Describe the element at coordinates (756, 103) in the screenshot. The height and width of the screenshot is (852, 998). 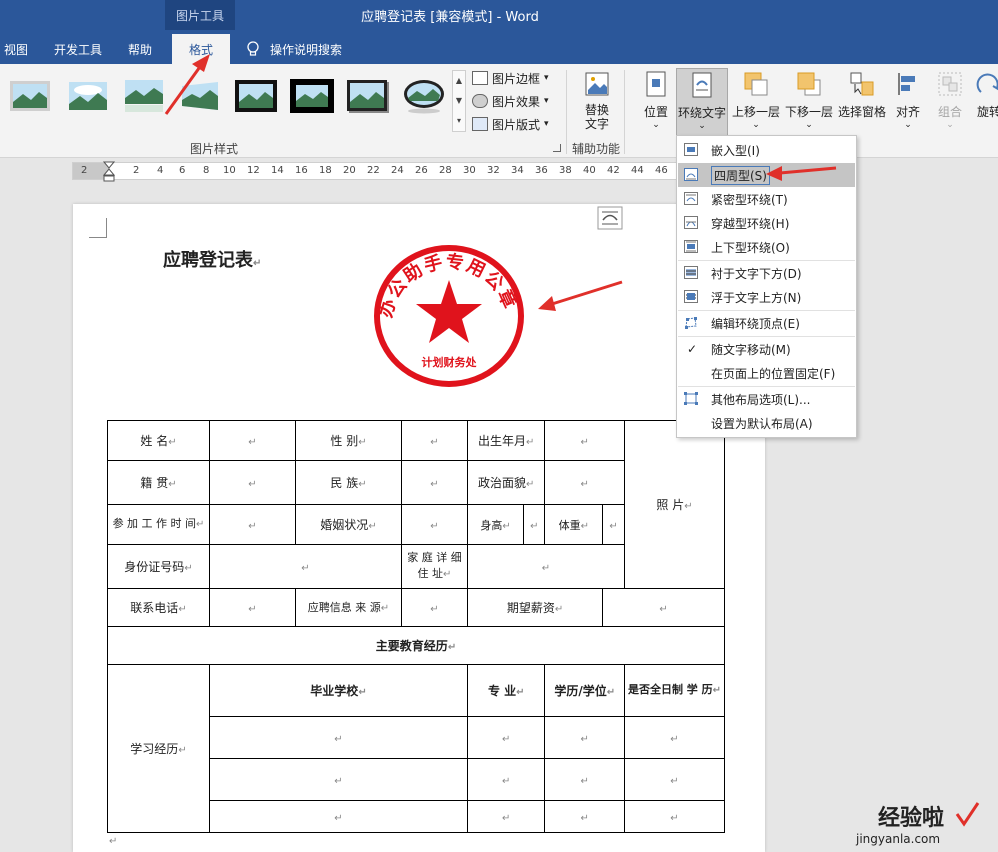
I see `bring-forward-button: 上移一层 ⌄` at that location.